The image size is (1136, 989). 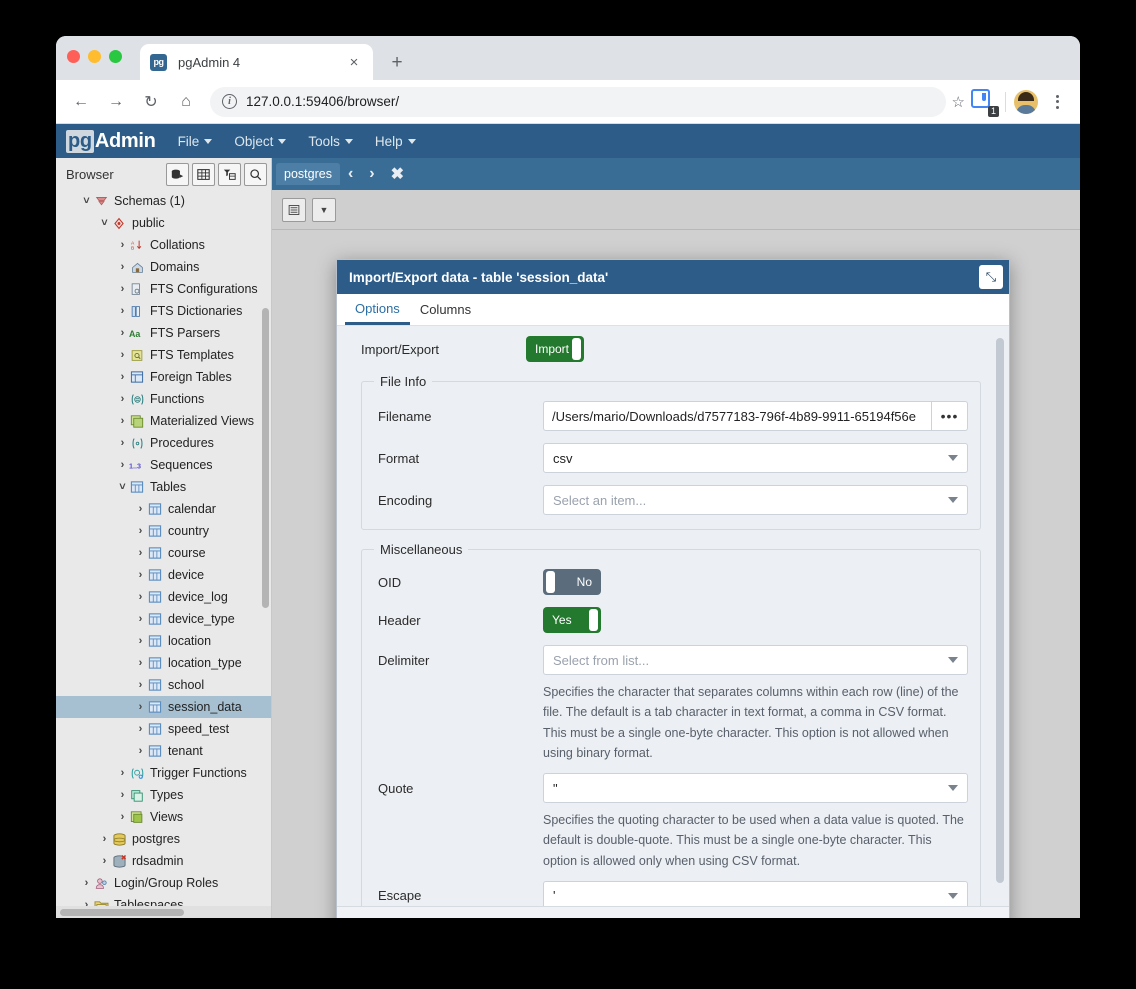 What do you see at coordinates (330, 141) in the screenshot?
I see `menu-tools: Tools` at bounding box center [330, 141].